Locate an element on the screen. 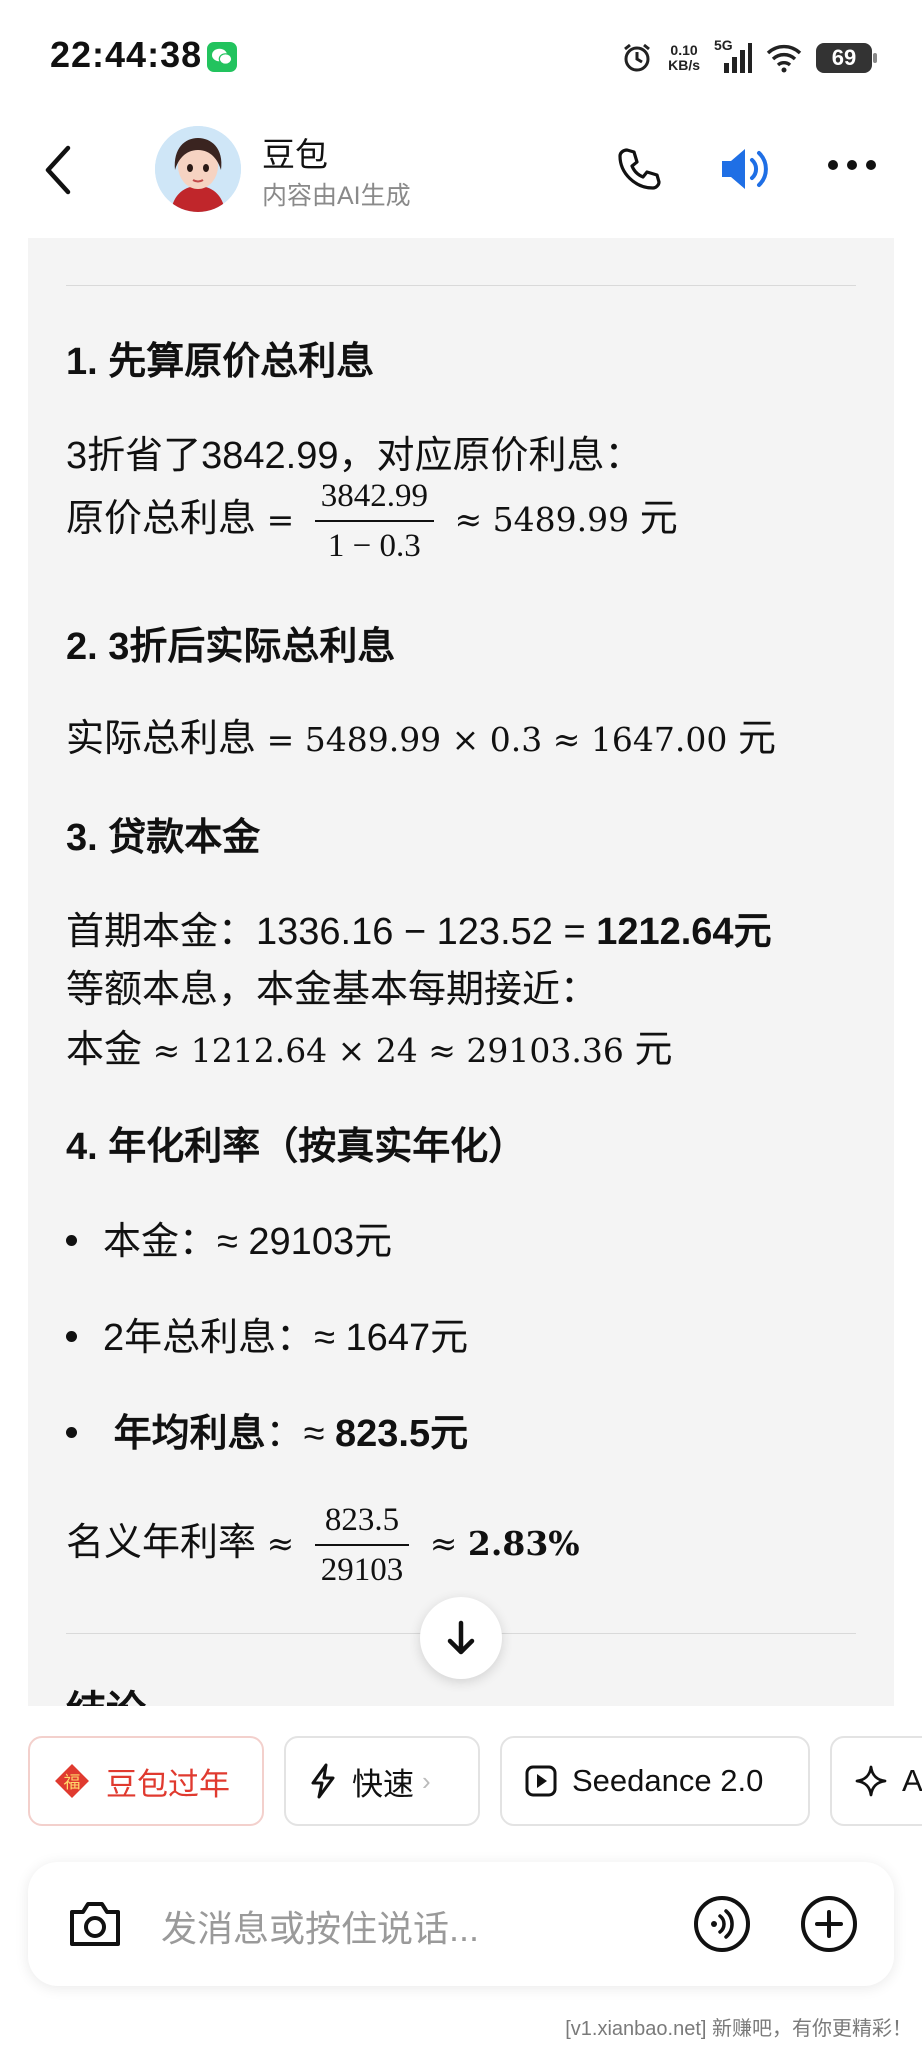 This screenshot has height=2048, width=922. chevron-left-icon is located at coordinates (58, 170).